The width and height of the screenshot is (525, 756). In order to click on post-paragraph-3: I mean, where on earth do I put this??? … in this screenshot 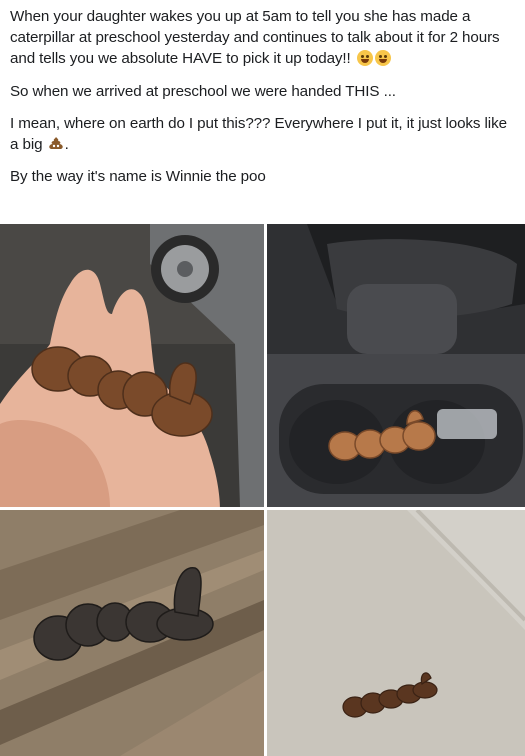, I will do `click(262, 134)`.